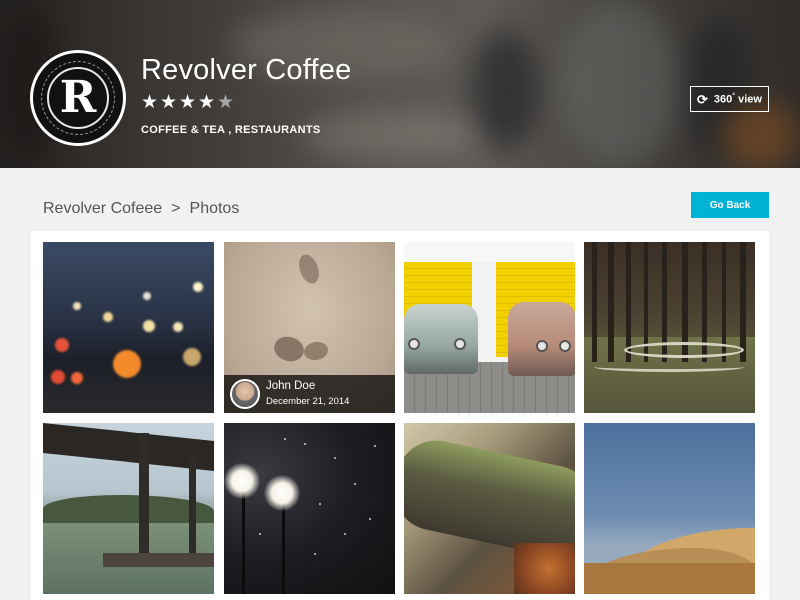 This screenshot has height=600, width=800. Describe the element at coordinates (309, 327) in the screenshot. I see `photo-sand-footprints: John Doe December 21, 2014` at that location.